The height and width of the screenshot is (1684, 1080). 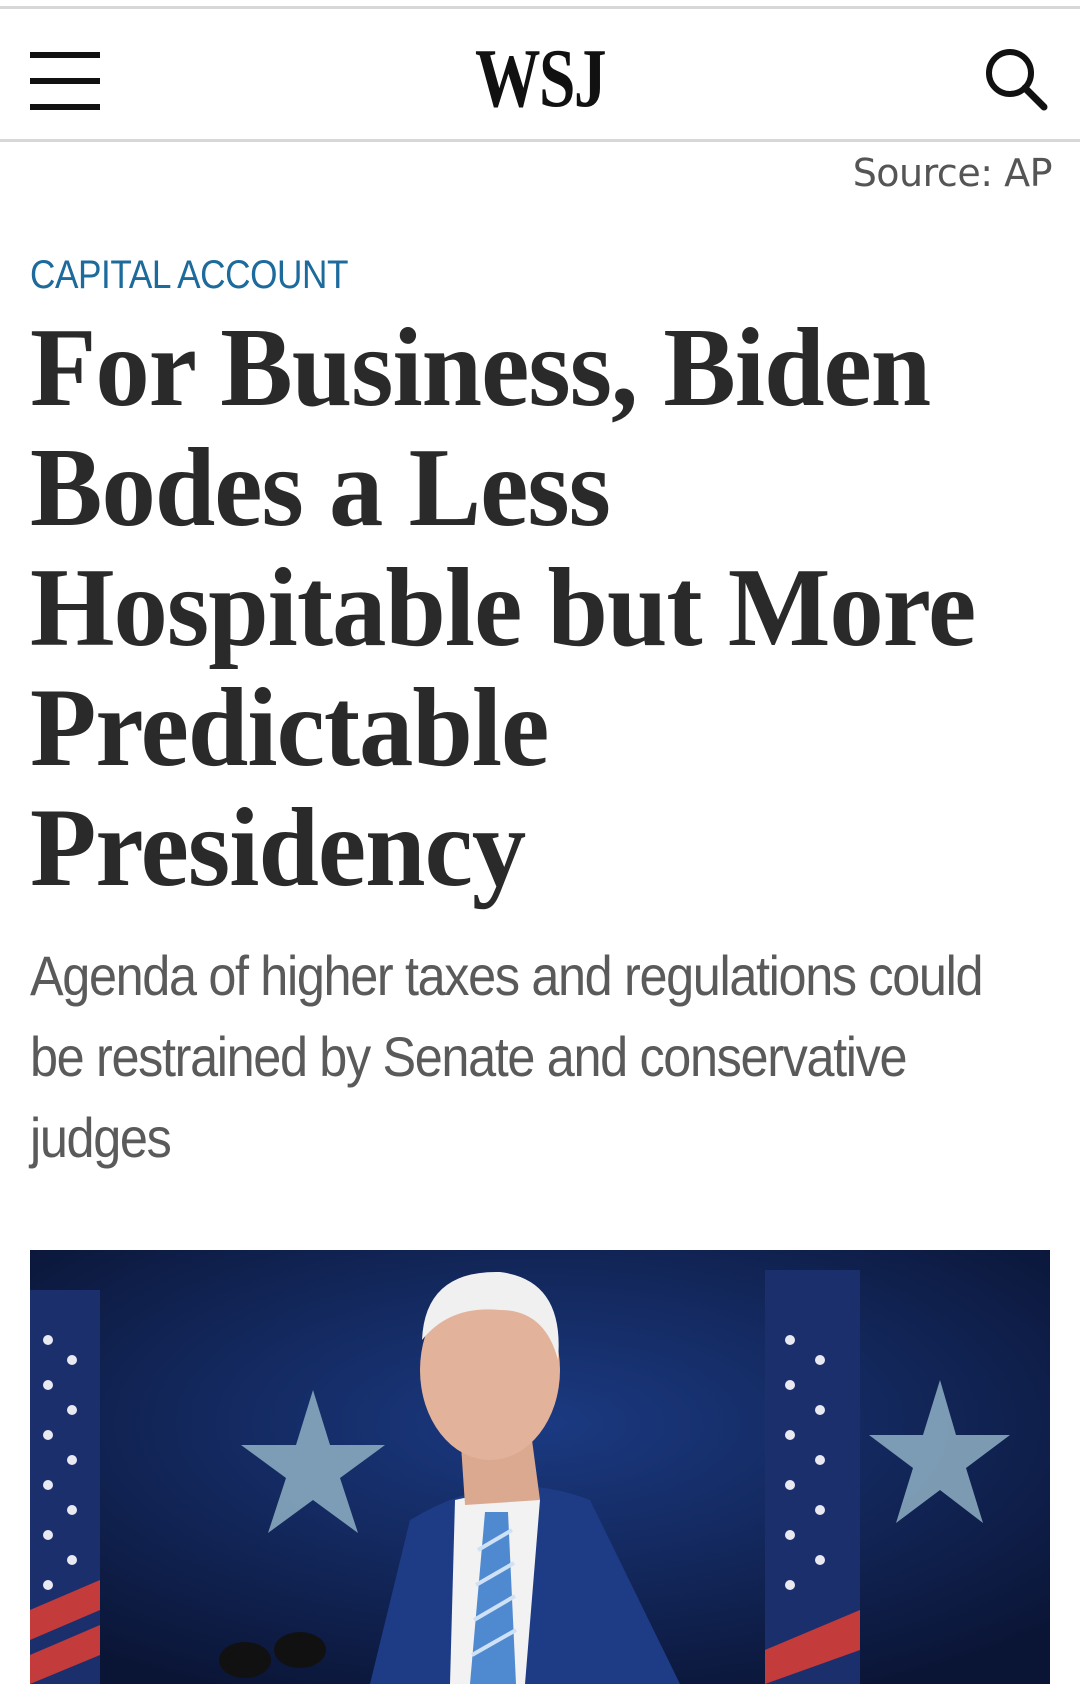 I want to click on menu-button, so click(x=65, y=79).